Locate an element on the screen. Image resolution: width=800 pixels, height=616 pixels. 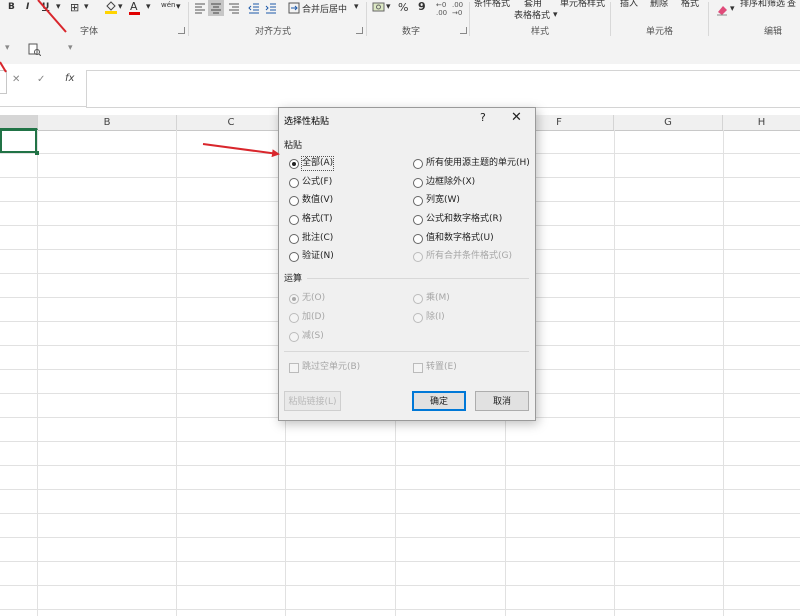
print-preview-icon is located at coordinates (35, 51).